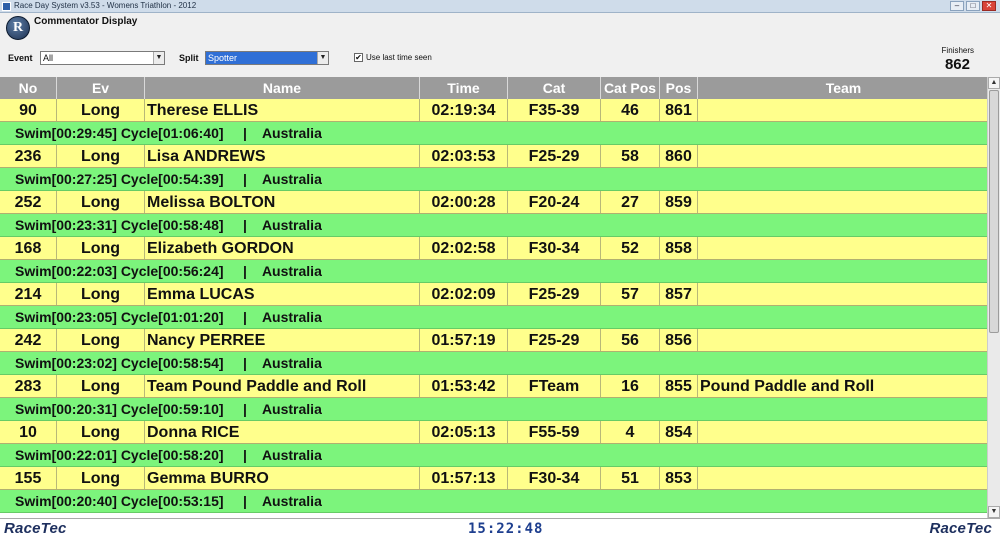  I want to click on event-select: All ▼, so click(102, 58).